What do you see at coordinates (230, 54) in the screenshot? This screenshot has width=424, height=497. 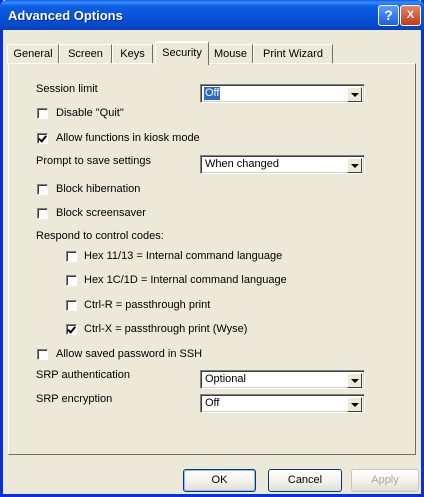 I see `tab-mouse: Mouse` at bounding box center [230, 54].